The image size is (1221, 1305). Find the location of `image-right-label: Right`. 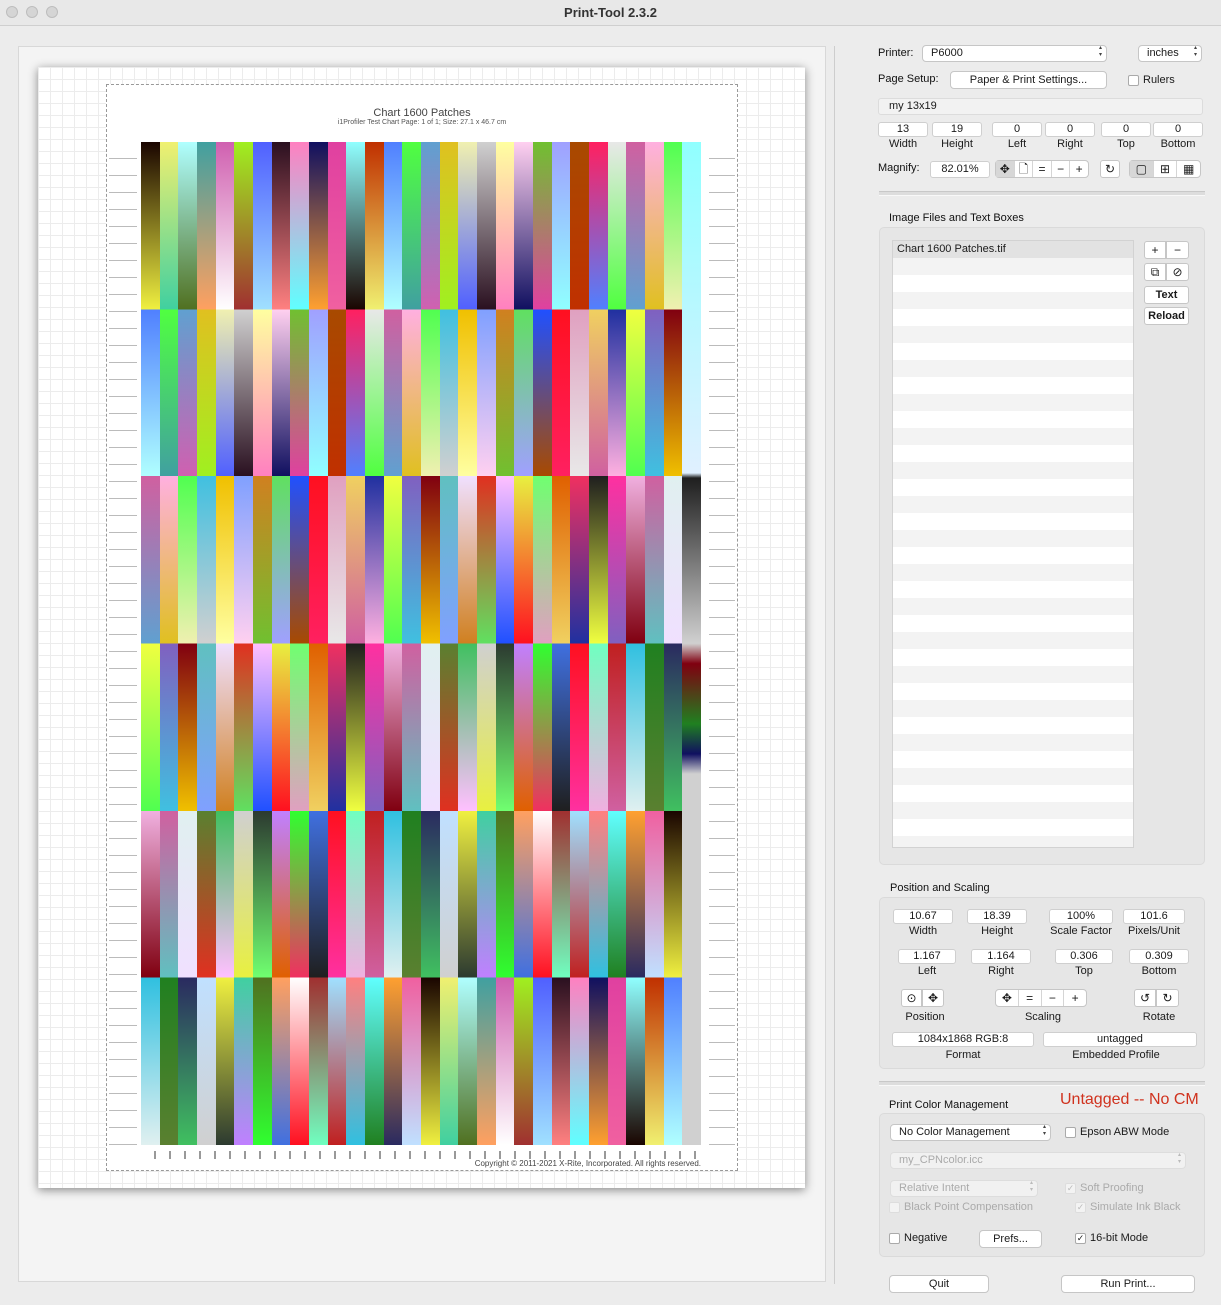

image-right-label: Right is located at coordinates (1001, 971).